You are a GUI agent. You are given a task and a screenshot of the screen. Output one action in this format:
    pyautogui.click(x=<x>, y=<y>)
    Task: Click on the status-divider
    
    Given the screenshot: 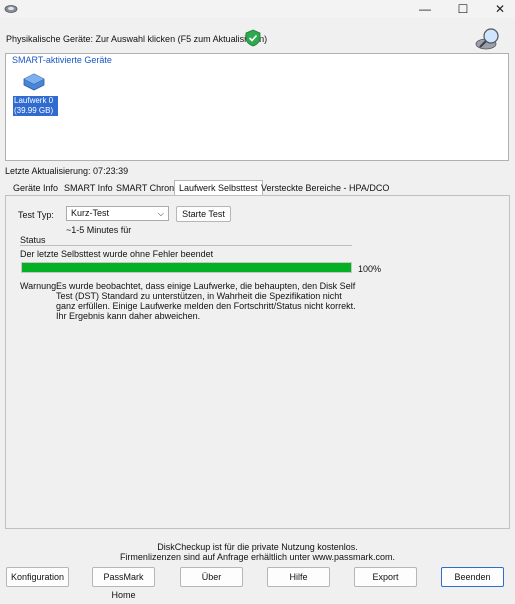 What is the action you would take?
    pyautogui.click(x=186, y=245)
    